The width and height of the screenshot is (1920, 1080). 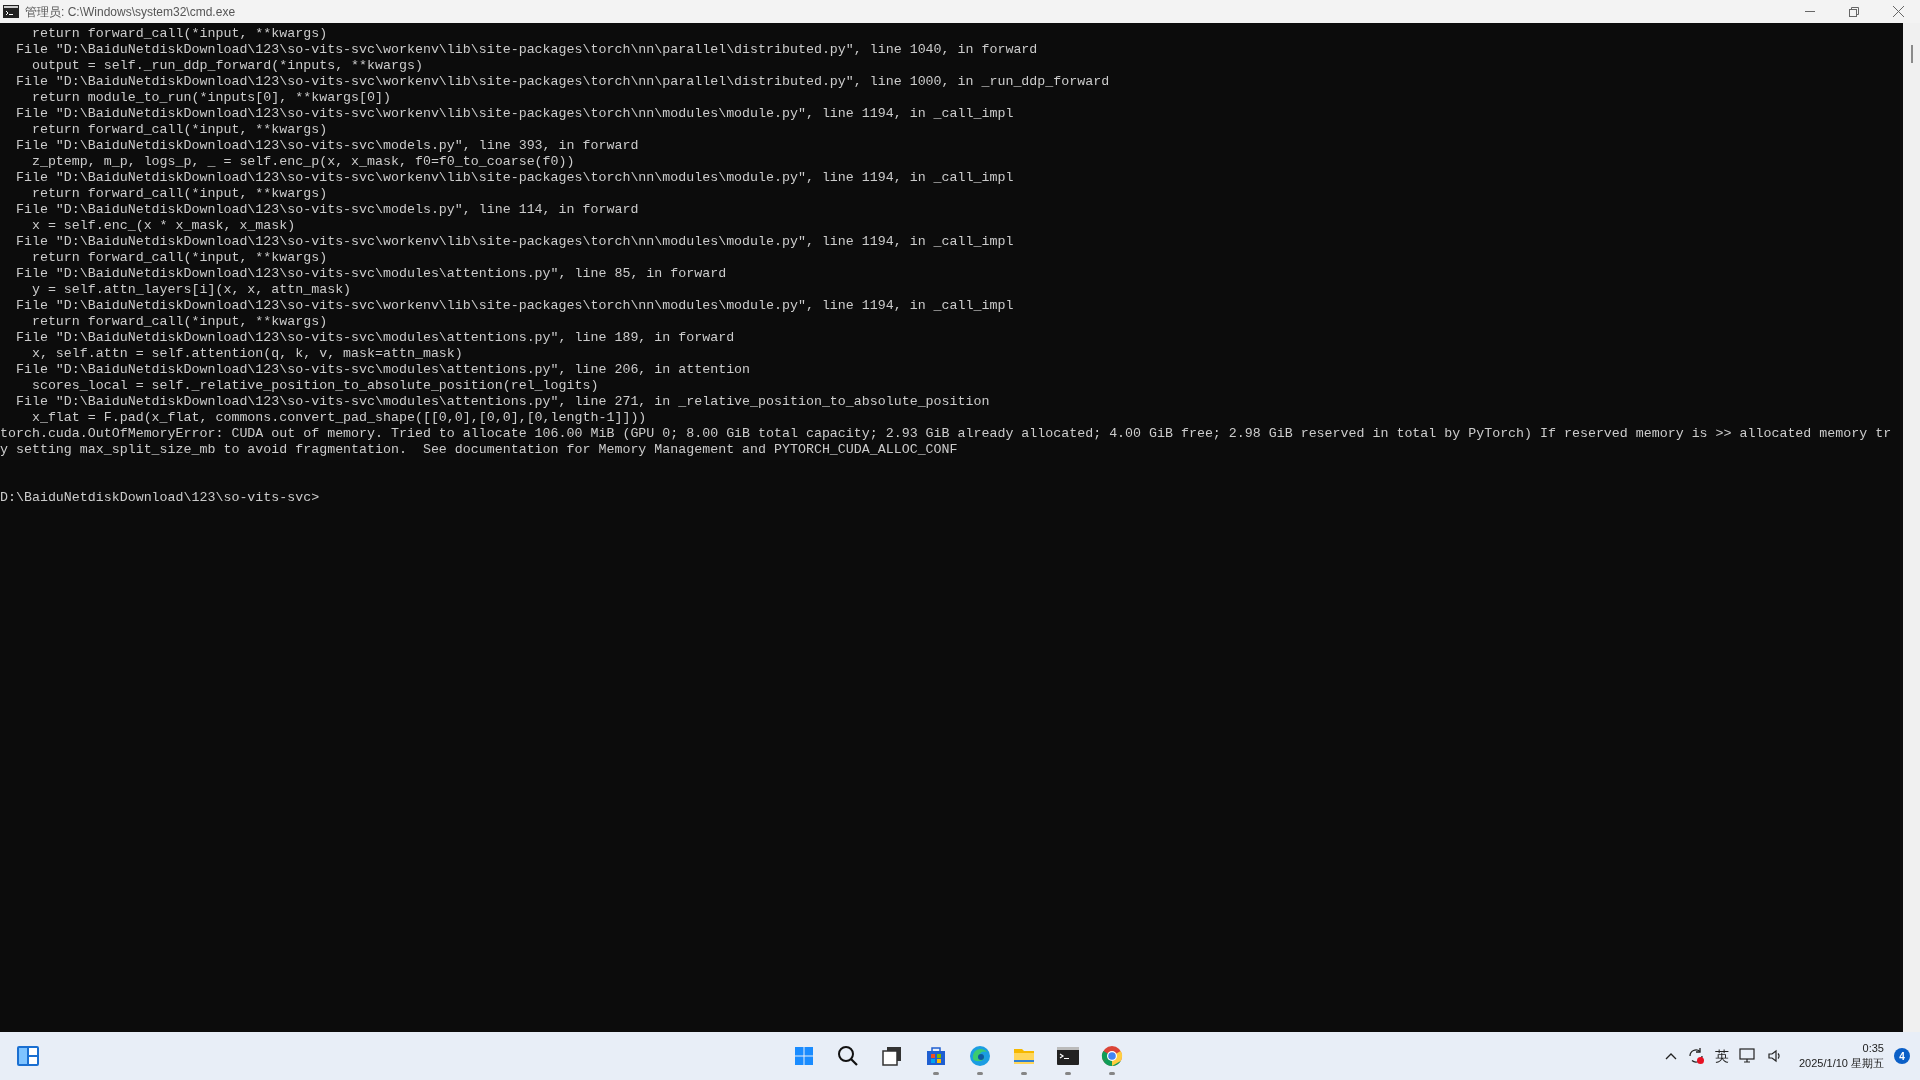 I want to click on scrollbar, so click(x=1911, y=527).